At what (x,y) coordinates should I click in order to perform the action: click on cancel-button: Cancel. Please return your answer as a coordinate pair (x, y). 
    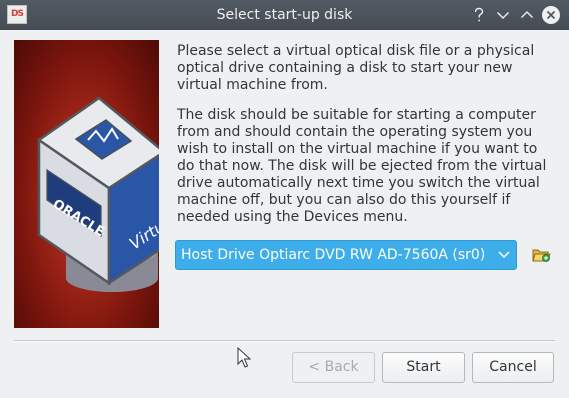
    Looking at the image, I should click on (513, 367).